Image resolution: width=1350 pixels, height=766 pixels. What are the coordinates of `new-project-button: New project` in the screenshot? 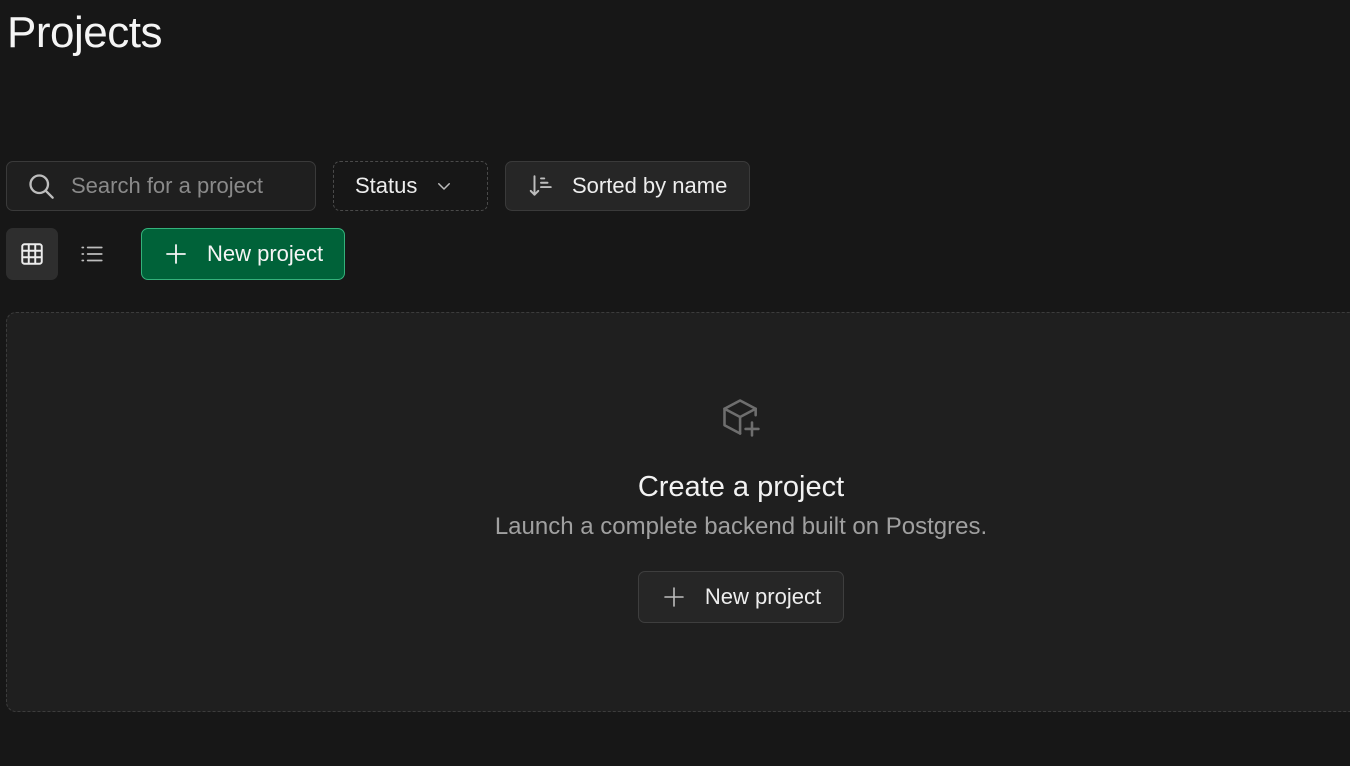 It's located at (243, 254).